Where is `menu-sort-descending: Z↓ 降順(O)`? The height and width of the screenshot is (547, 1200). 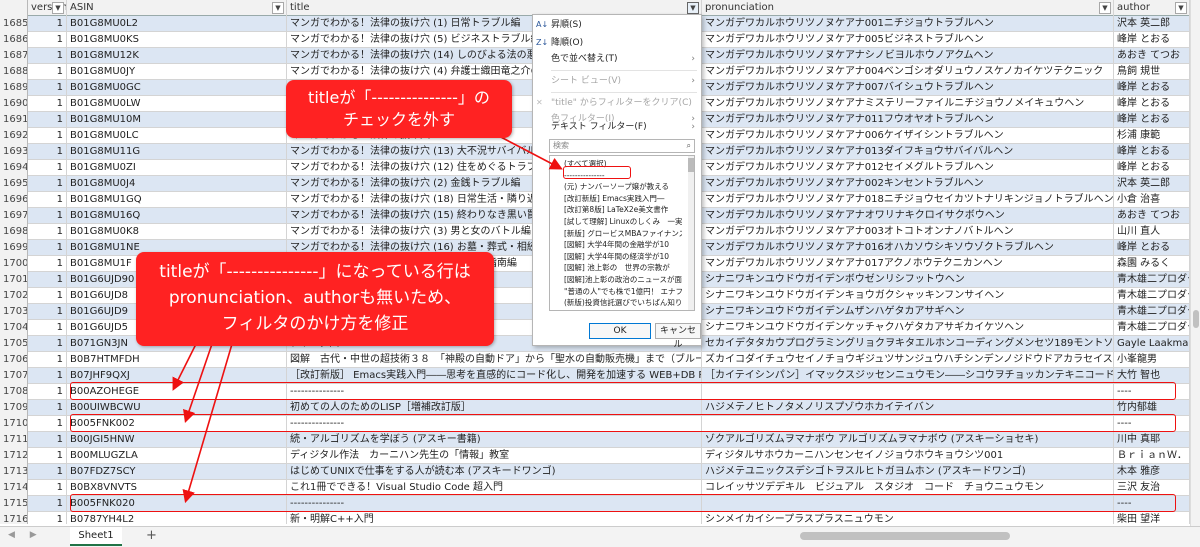 menu-sort-descending: Z↓ 降順(O) is located at coordinates (617, 43).